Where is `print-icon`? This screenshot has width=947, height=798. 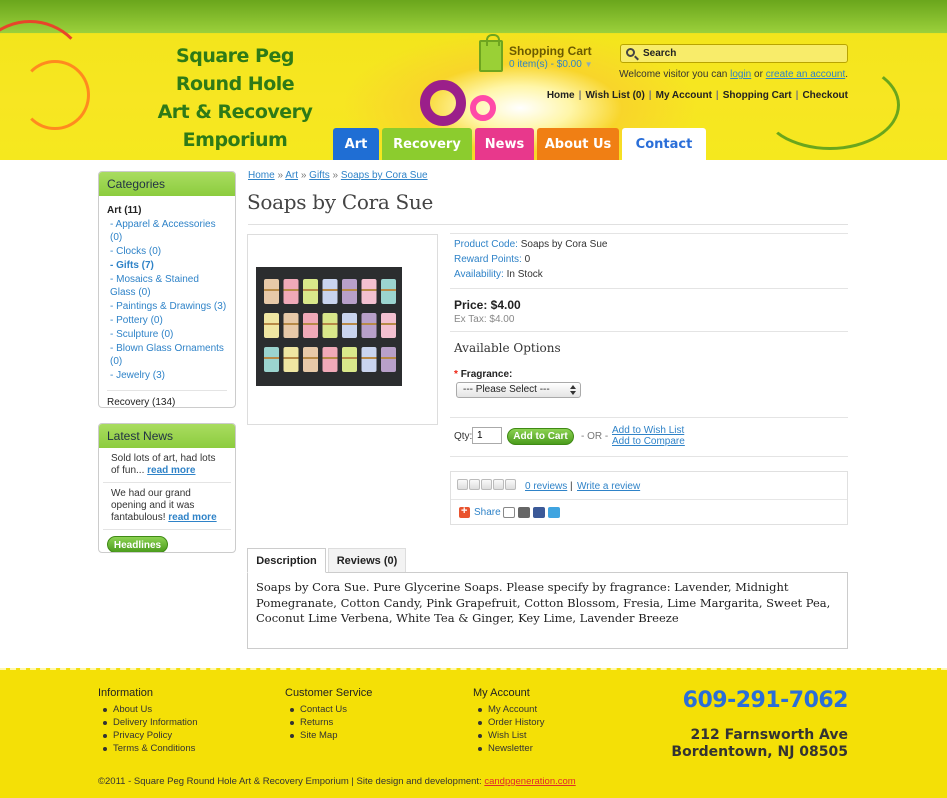
print-icon is located at coordinates (524, 512).